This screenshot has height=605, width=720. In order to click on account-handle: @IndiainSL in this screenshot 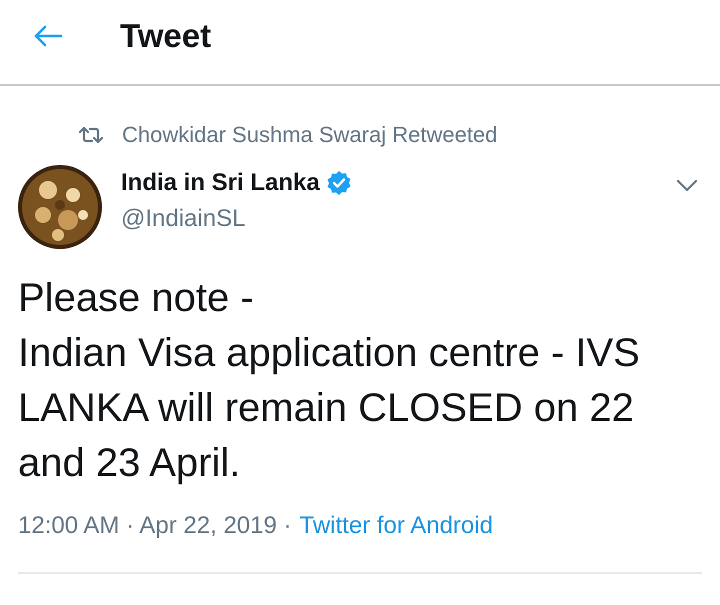, I will do `click(183, 219)`.